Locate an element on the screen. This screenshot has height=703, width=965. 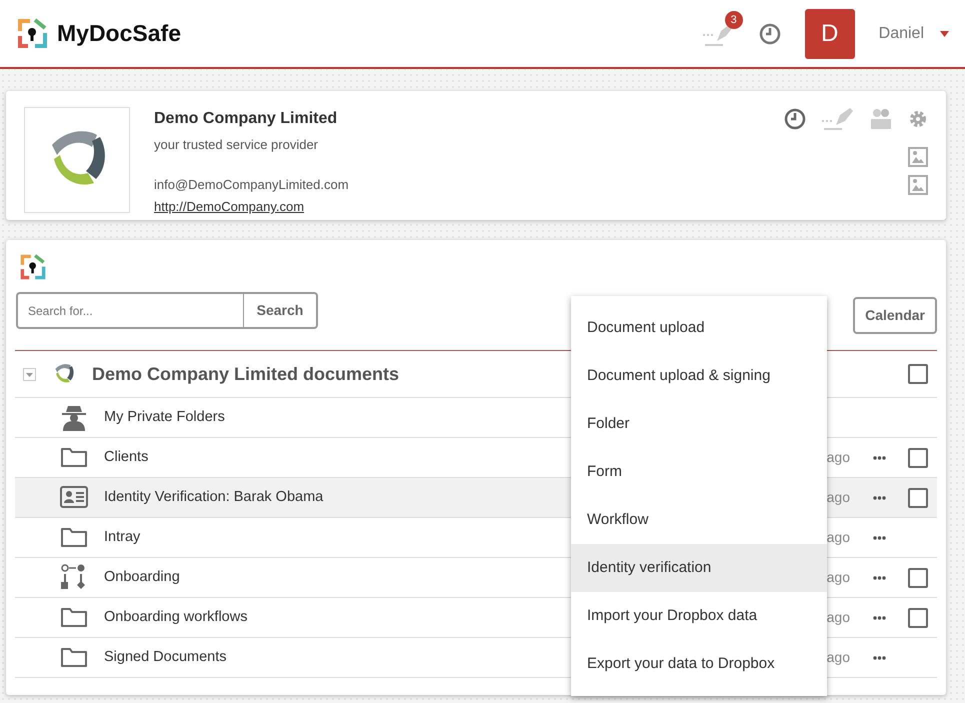
item-name: Identity Verification: Barak Obama is located at coordinates (214, 497).